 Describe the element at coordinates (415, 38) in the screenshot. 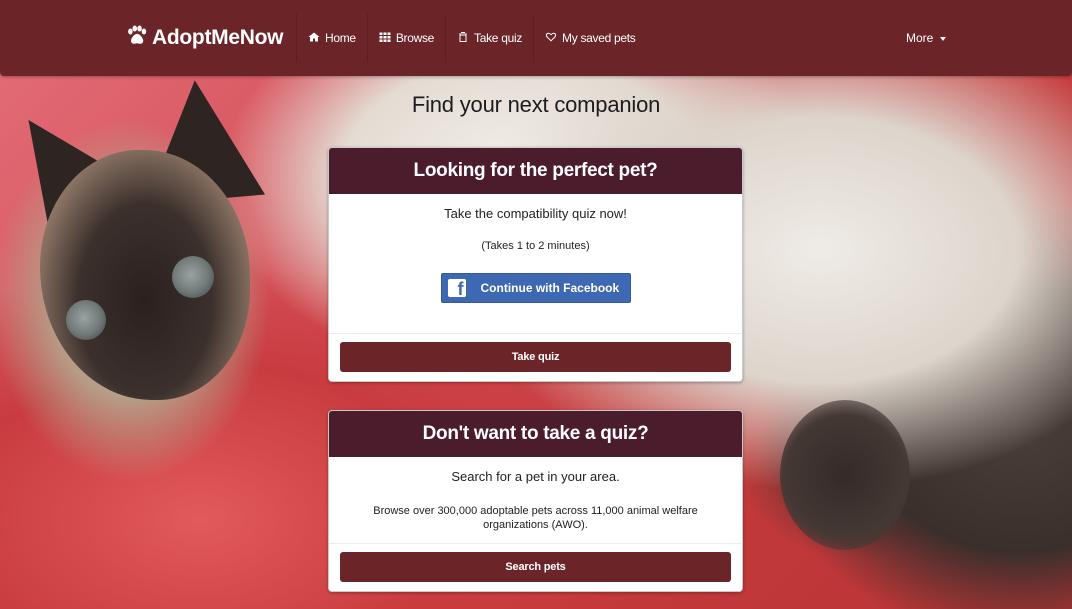

I see `nav-item-label: Browse` at that location.